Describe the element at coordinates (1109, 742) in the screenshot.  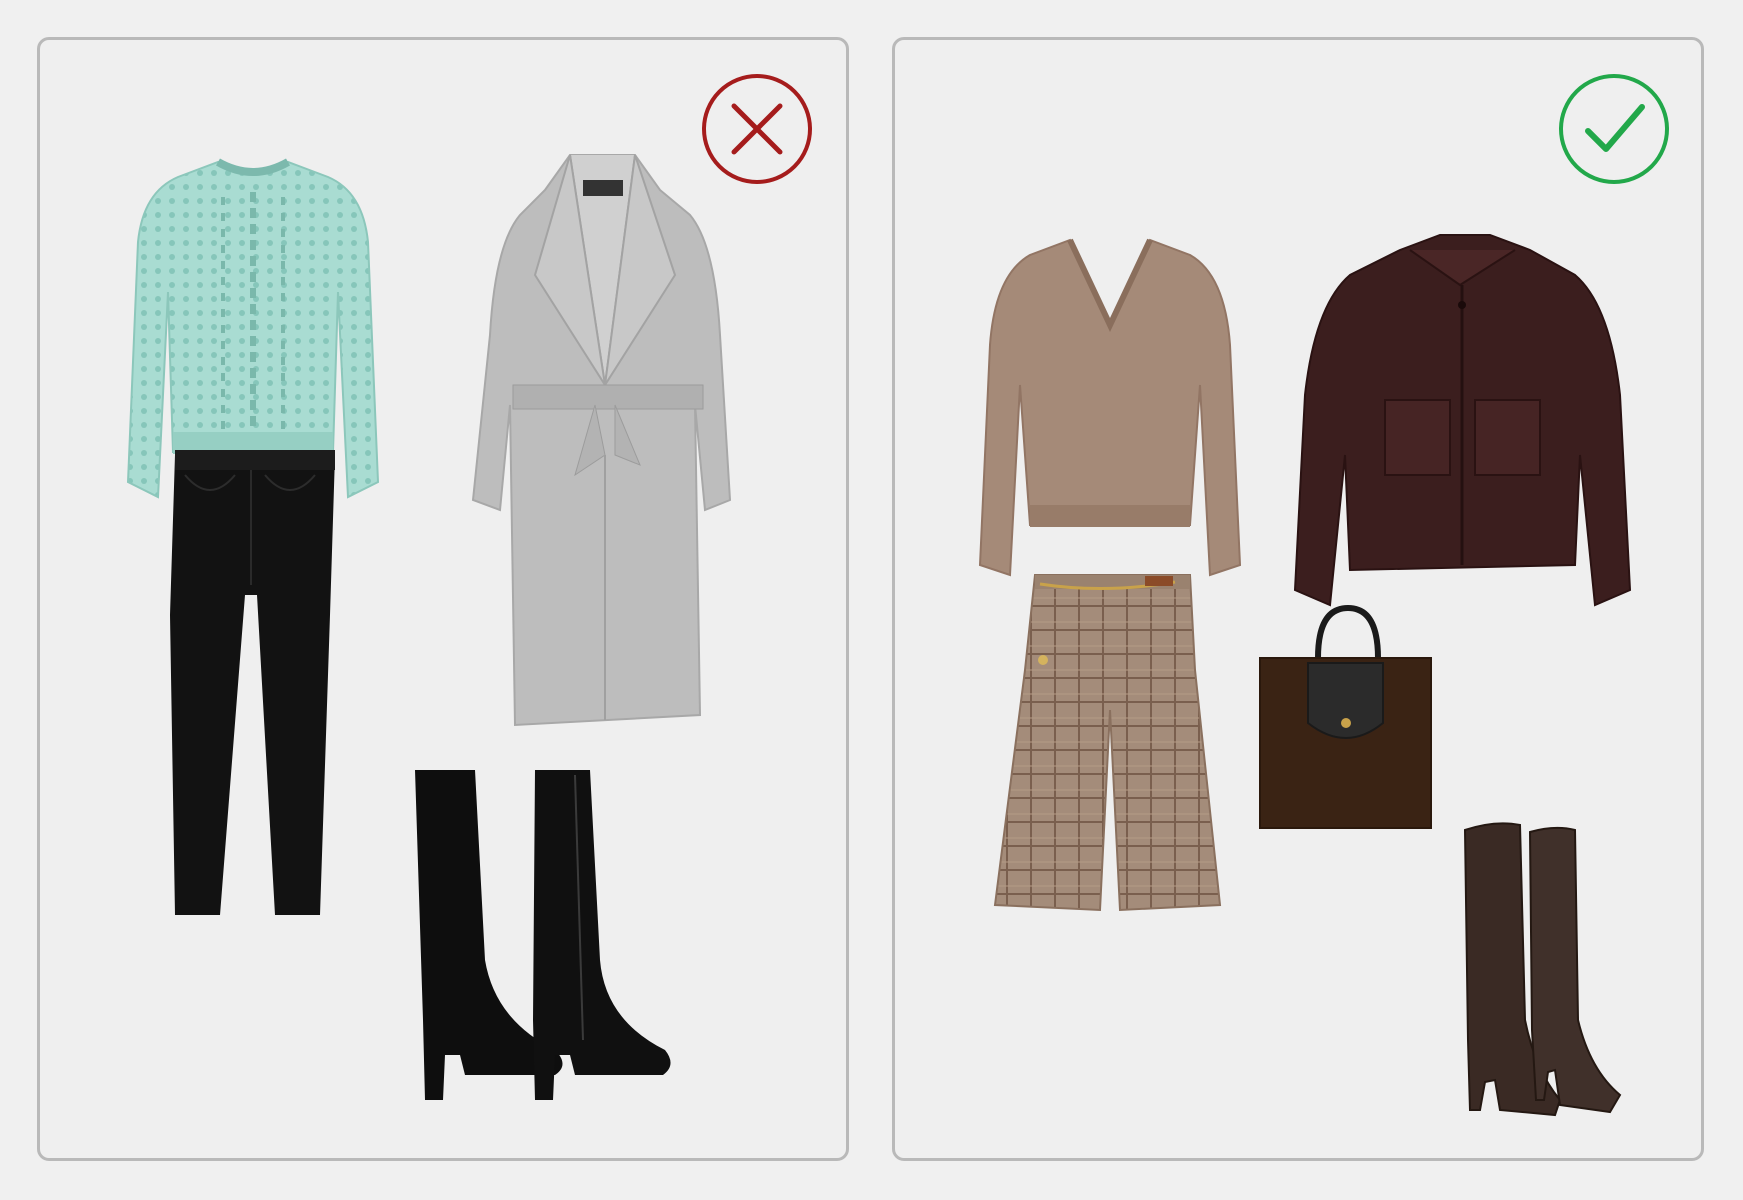
I see `plaid-culottes-image` at that location.